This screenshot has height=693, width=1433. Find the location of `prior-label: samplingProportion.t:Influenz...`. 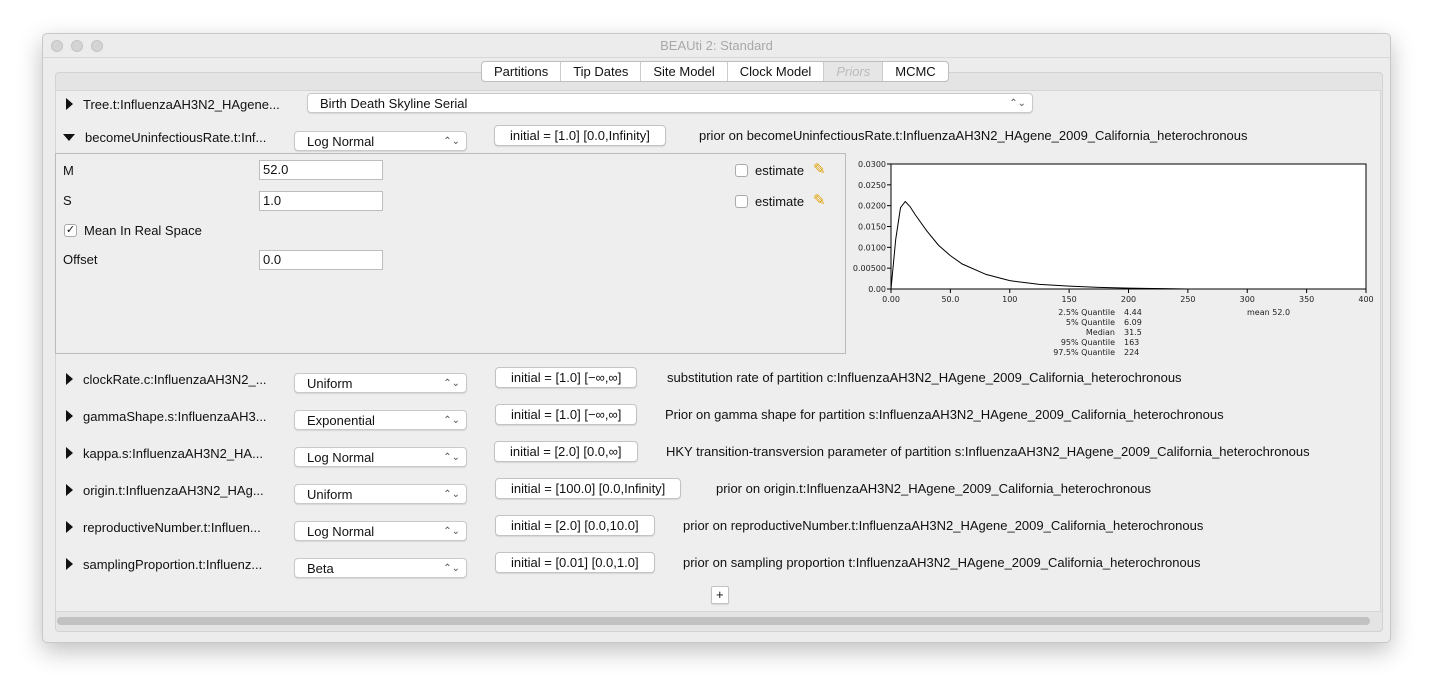

prior-label: samplingProportion.t:Influenz... is located at coordinates (173, 564).